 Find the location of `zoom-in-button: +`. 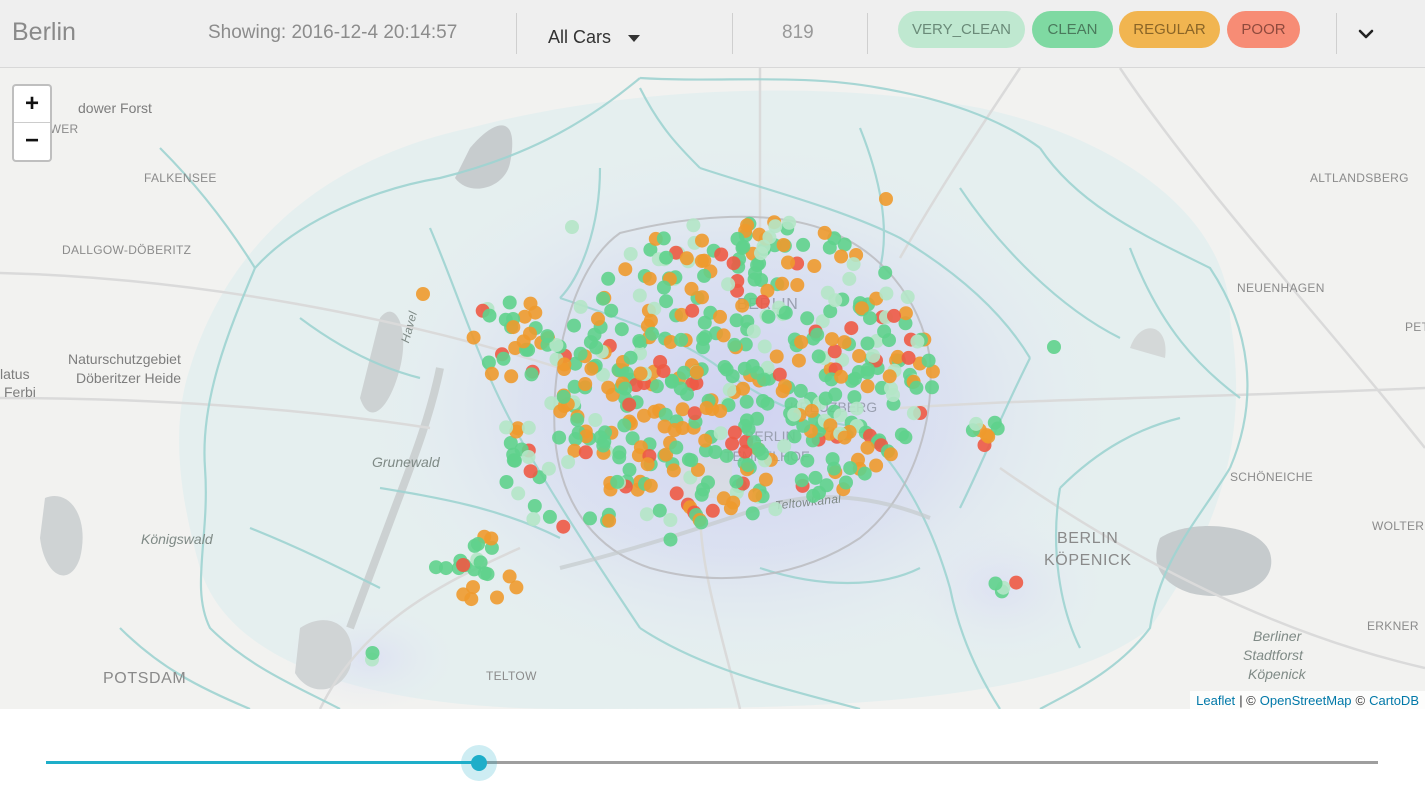

zoom-in-button: + is located at coordinates (32, 104).